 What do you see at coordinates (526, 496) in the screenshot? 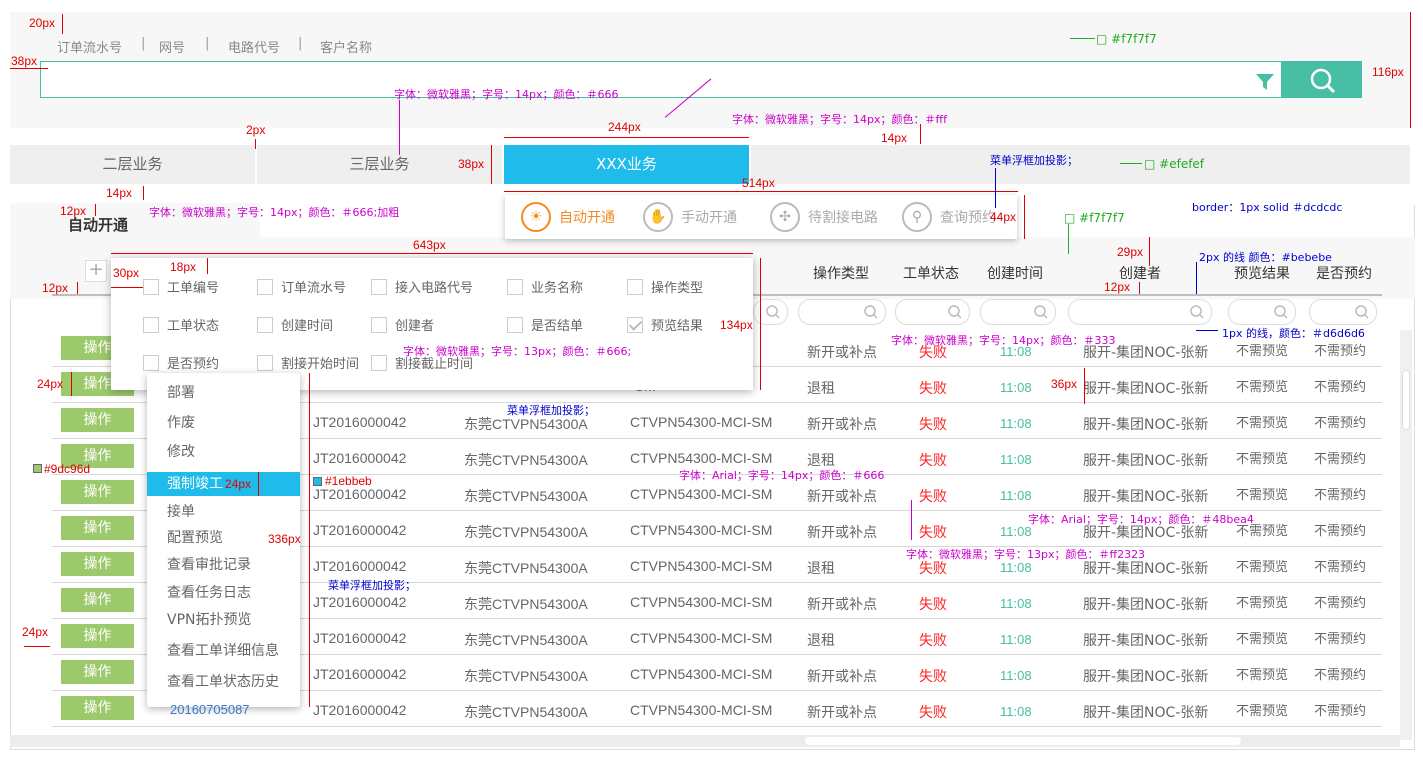
I see `cell-business-name: 东莞CTVPN54300A` at bounding box center [526, 496].